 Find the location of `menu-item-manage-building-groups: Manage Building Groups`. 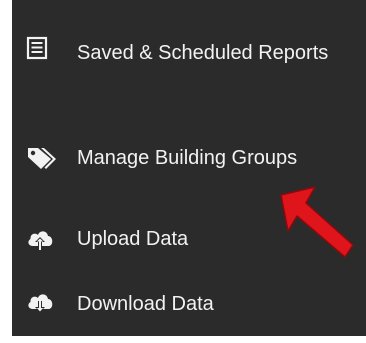

menu-item-manage-building-groups: Manage Building Groups is located at coordinates (196, 158).